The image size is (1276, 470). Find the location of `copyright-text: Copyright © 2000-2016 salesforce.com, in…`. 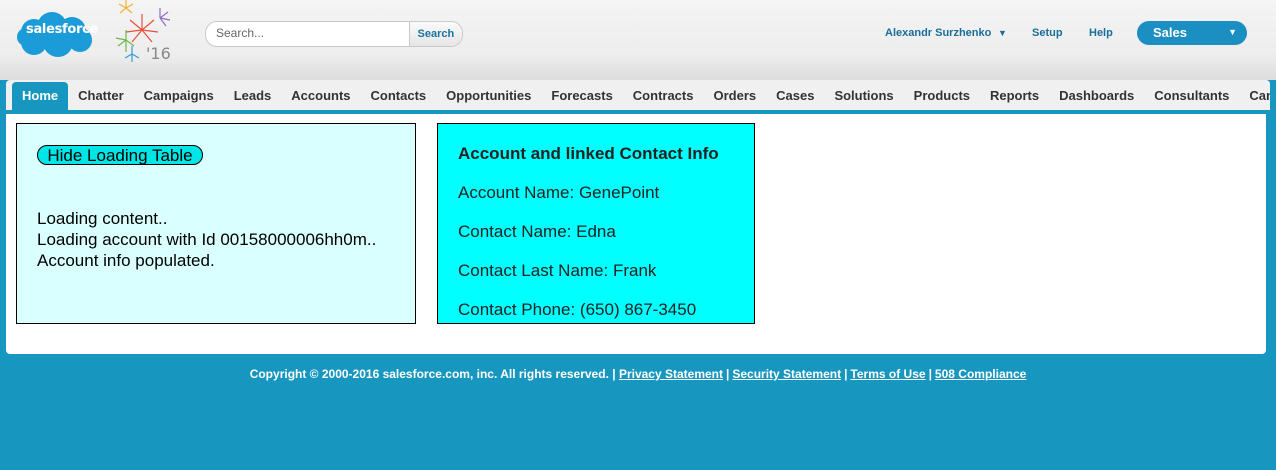

copyright-text: Copyright © 2000-2016 salesforce.com, in… is located at coordinates (432, 374).